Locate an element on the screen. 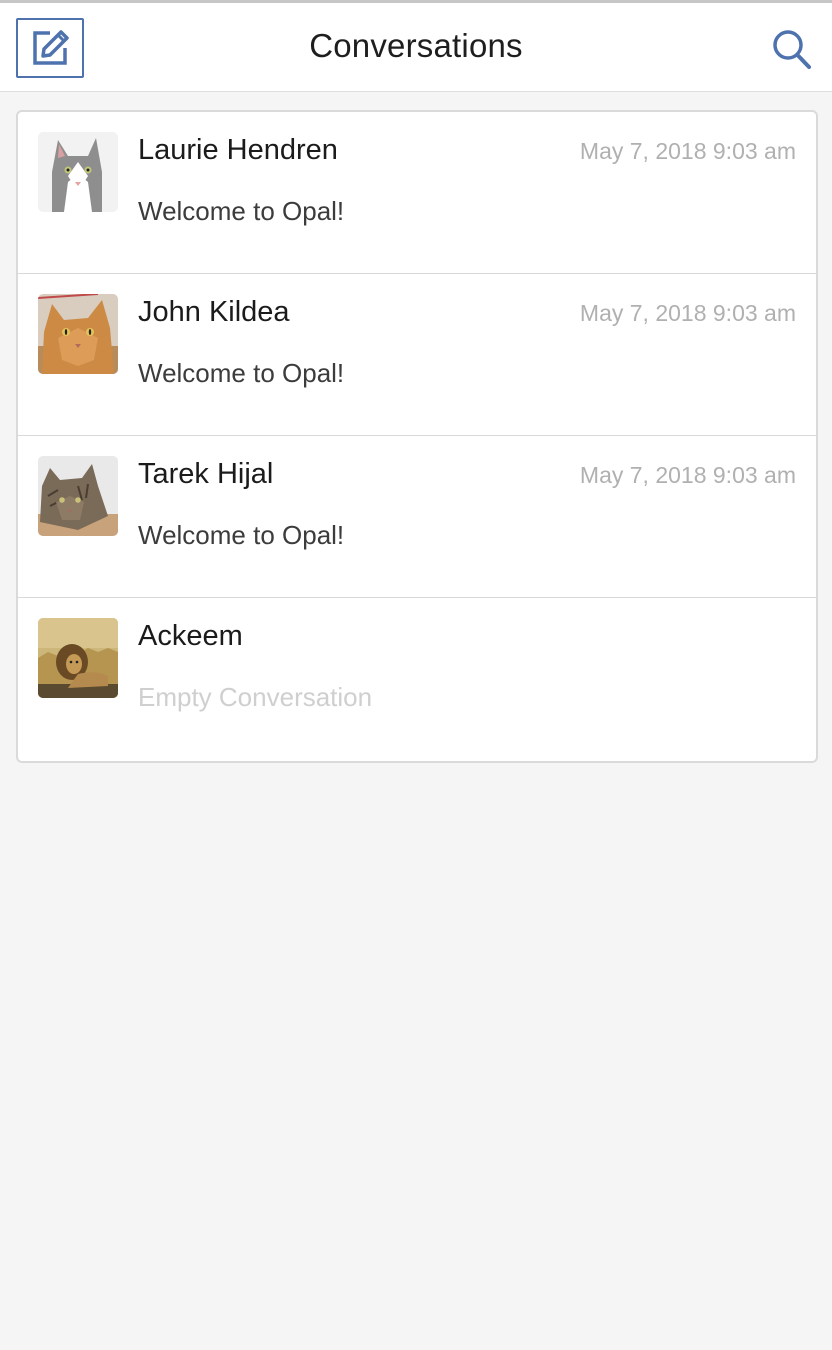 The image size is (832, 1350). conversation-row: Ackeem Empty Conversation is located at coordinates (417, 679).